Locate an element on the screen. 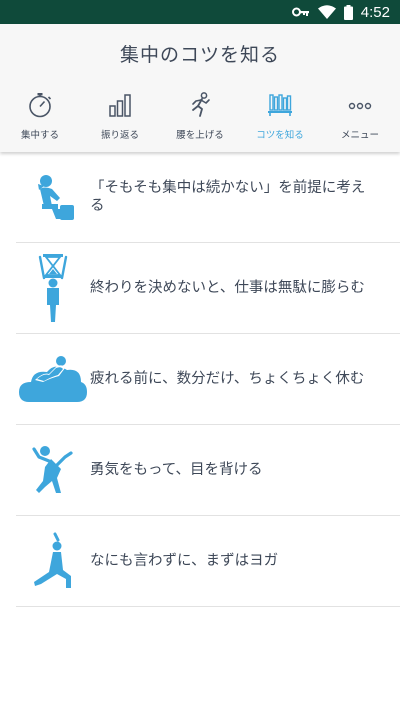 This screenshot has width=400, height=711. tab-focus: 集中する is located at coordinates (40, 118).